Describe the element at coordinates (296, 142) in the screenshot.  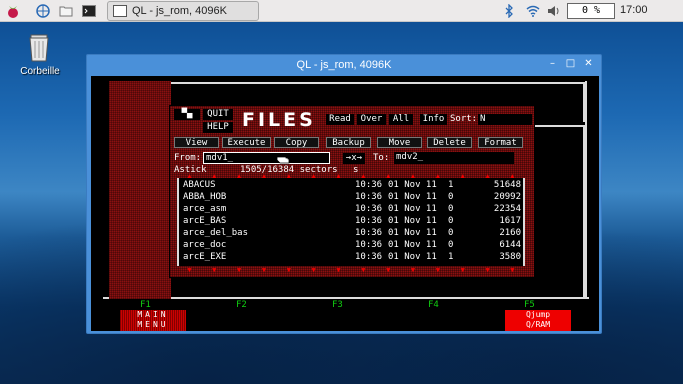
I see `copy-button: Copy` at that location.